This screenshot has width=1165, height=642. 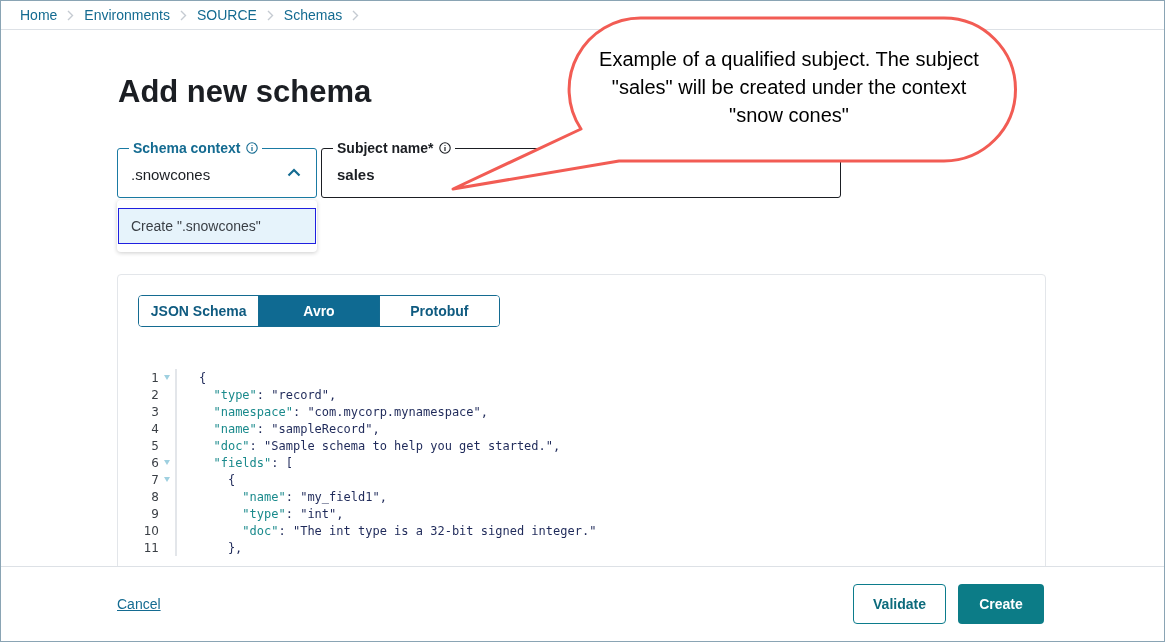 What do you see at coordinates (217, 226) in the screenshot?
I see `dropdown-option: Create ".snowcones"` at bounding box center [217, 226].